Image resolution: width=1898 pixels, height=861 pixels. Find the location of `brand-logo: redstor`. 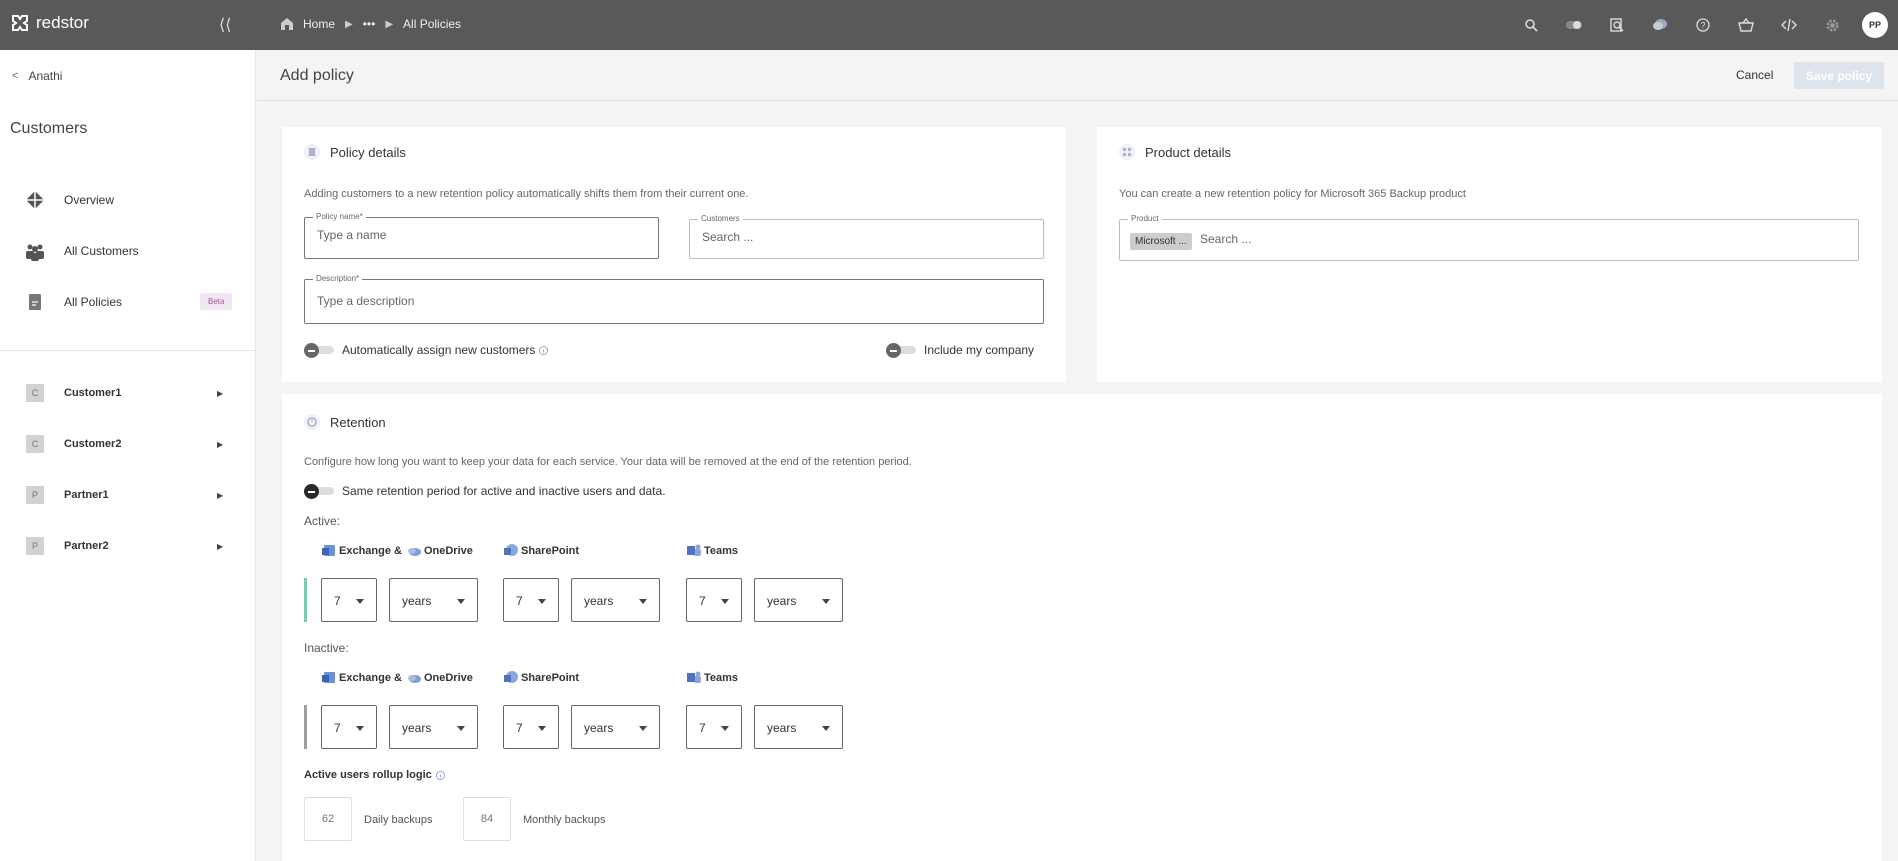

brand-logo: redstor is located at coordinates (49, 23).